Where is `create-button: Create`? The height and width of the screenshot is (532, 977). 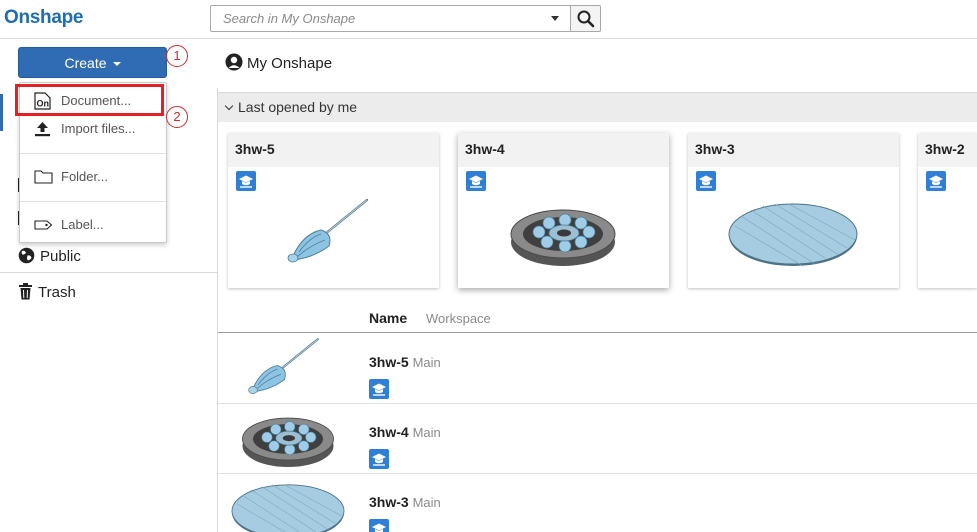 create-button: Create is located at coordinates (92, 62).